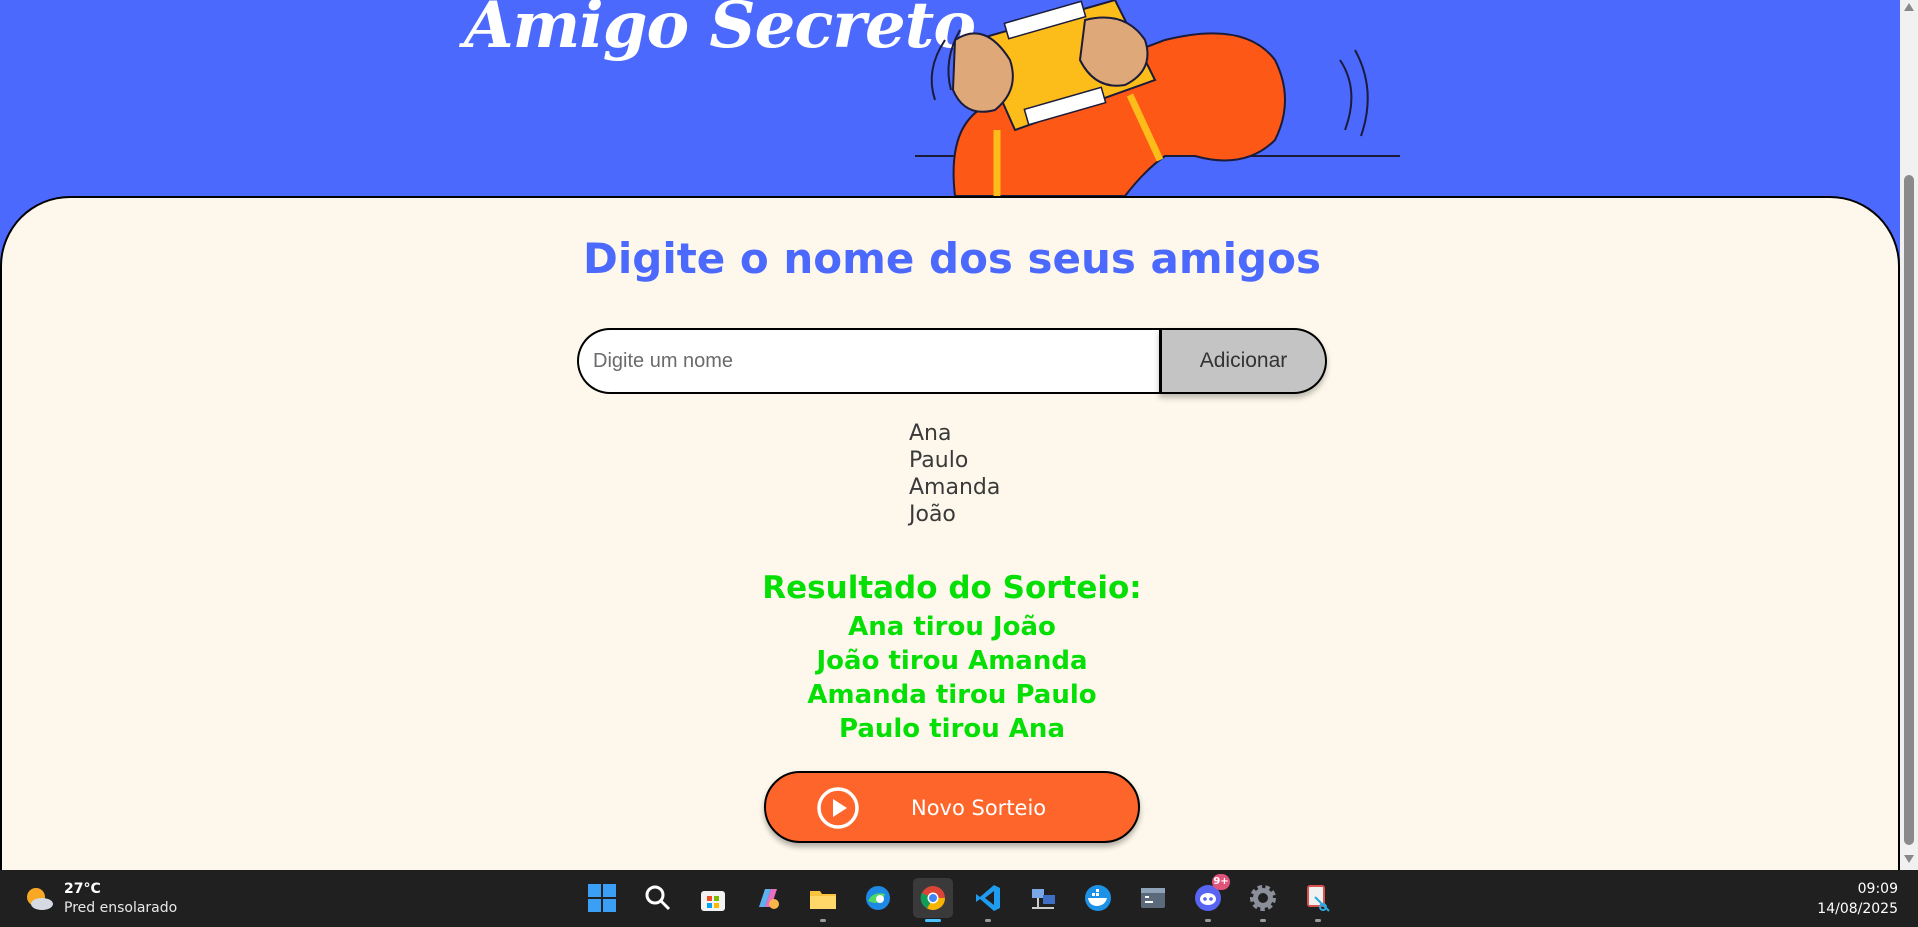  I want to click on search-button, so click(658, 898).